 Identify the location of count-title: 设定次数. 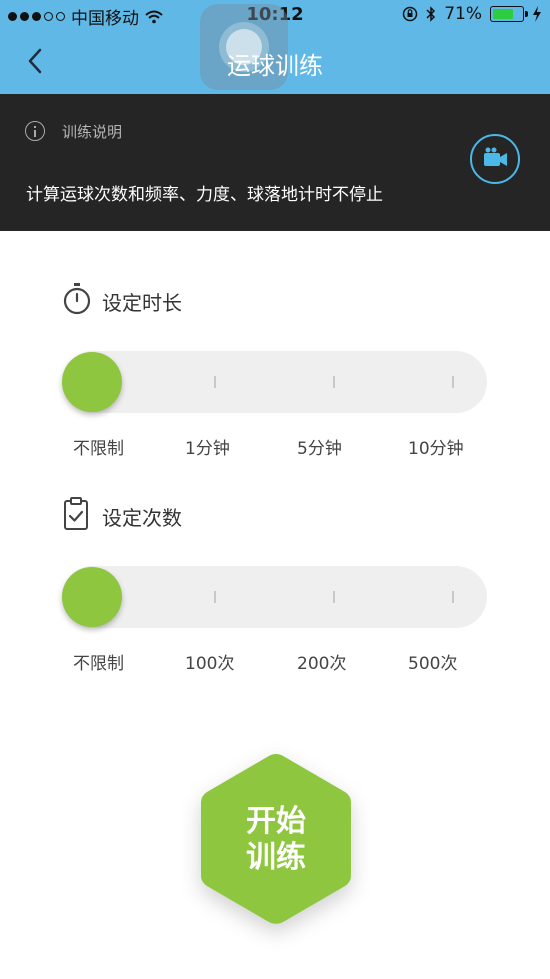
(142, 518).